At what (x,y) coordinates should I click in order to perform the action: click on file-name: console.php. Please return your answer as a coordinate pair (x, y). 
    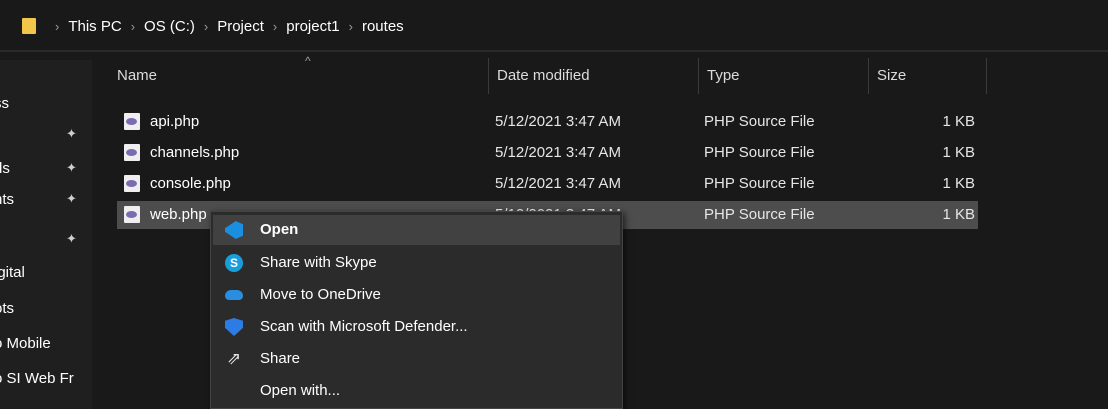
    Looking at the image, I should click on (190, 183).